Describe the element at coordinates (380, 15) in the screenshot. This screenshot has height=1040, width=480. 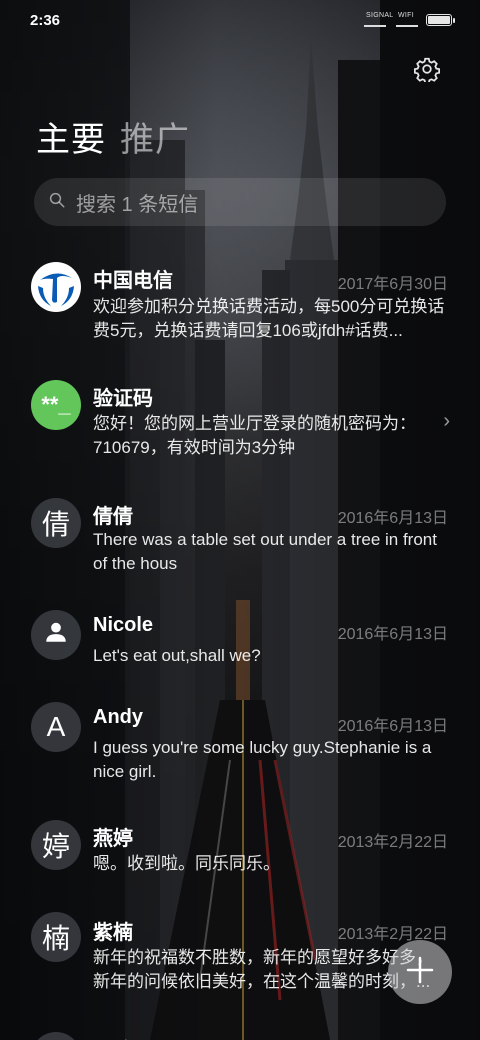
I see `signal-label: SIGNAL` at that location.